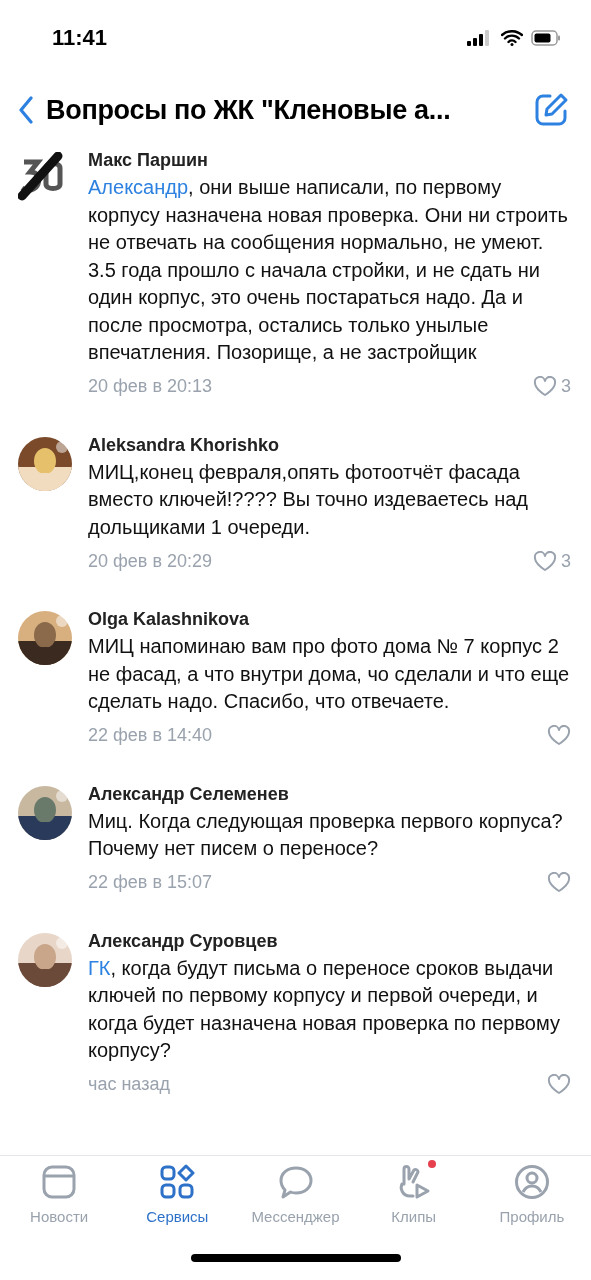  What do you see at coordinates (148, 160) in the screenshot?
I see `comment-author: Макс Паршин` at bounding box center [148, 160].